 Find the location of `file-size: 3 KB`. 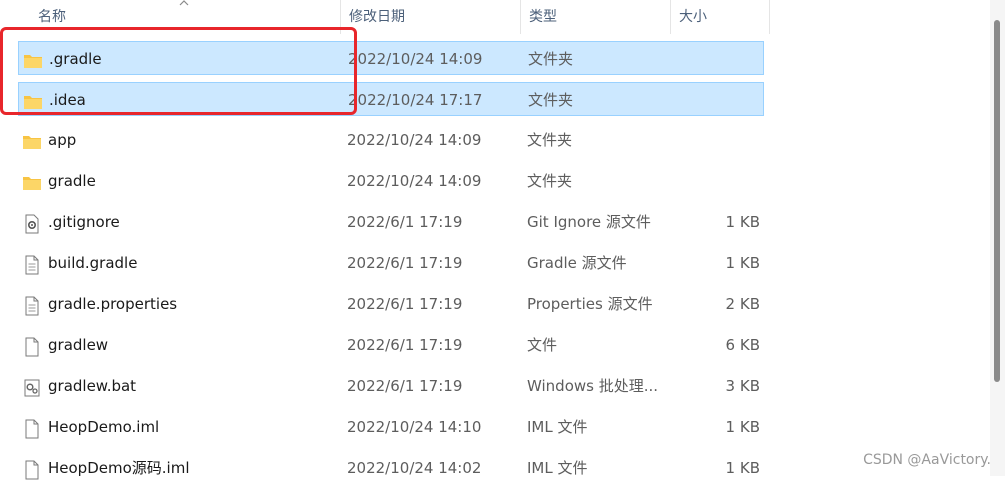

file-size: 3 KB is located at coordinates (742, 386).